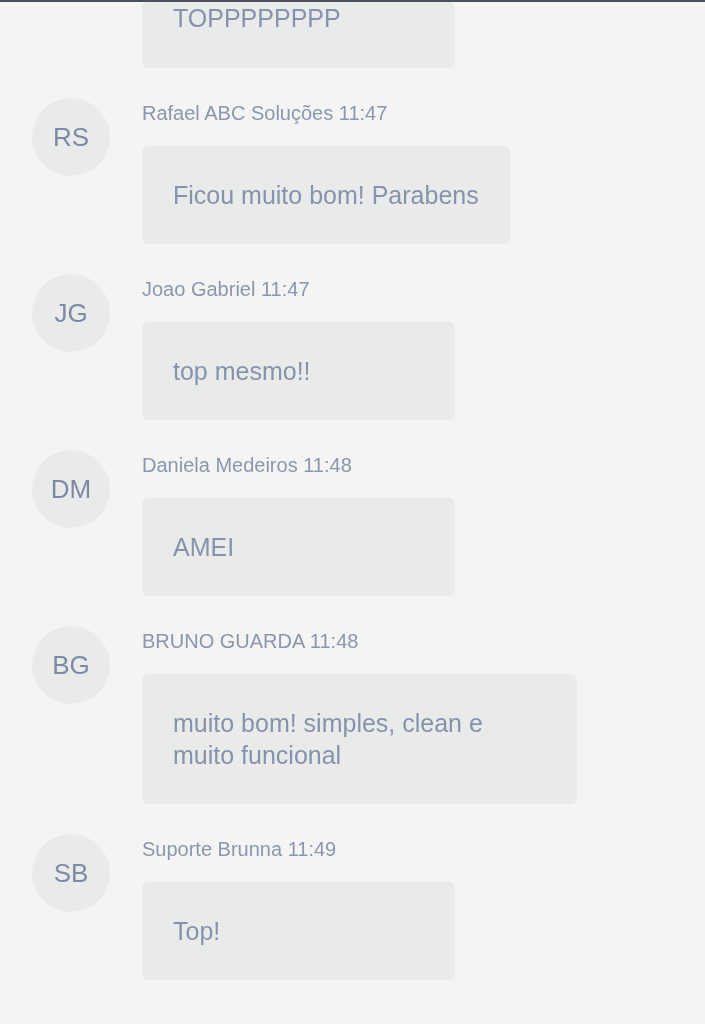  Describe the element at coordinates (359, 739) in the screenshot. I see `message-bubble: muito bom! simples, clean e muito funcional` at that location.